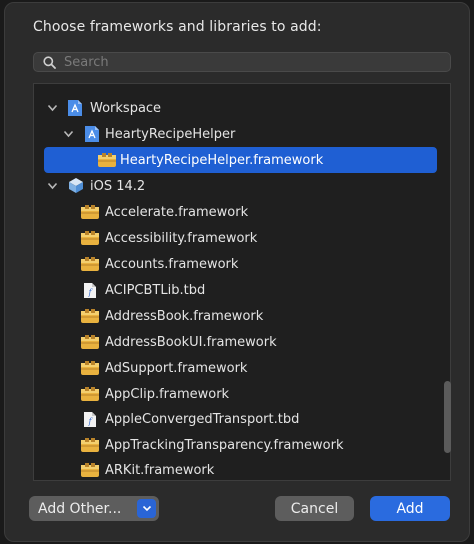  I want to click on tree-row-framework: AppTrackingTransparency.framework, so click(242, 445).